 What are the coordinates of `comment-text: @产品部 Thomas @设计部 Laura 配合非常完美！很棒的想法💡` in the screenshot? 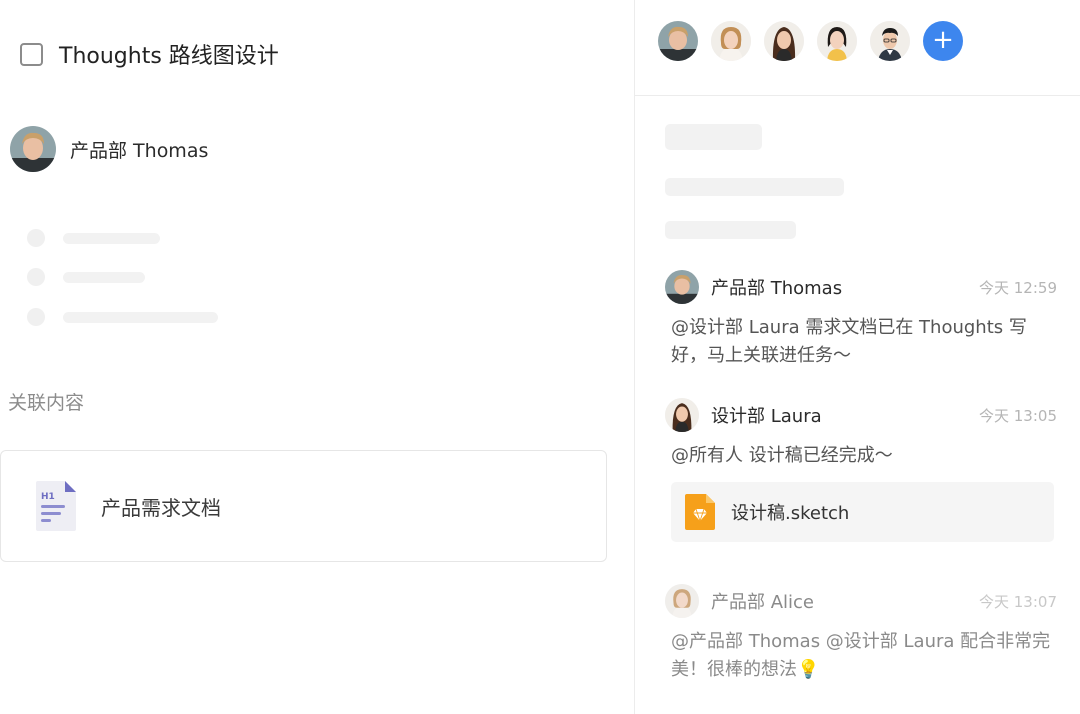 It's located at (861, 655).